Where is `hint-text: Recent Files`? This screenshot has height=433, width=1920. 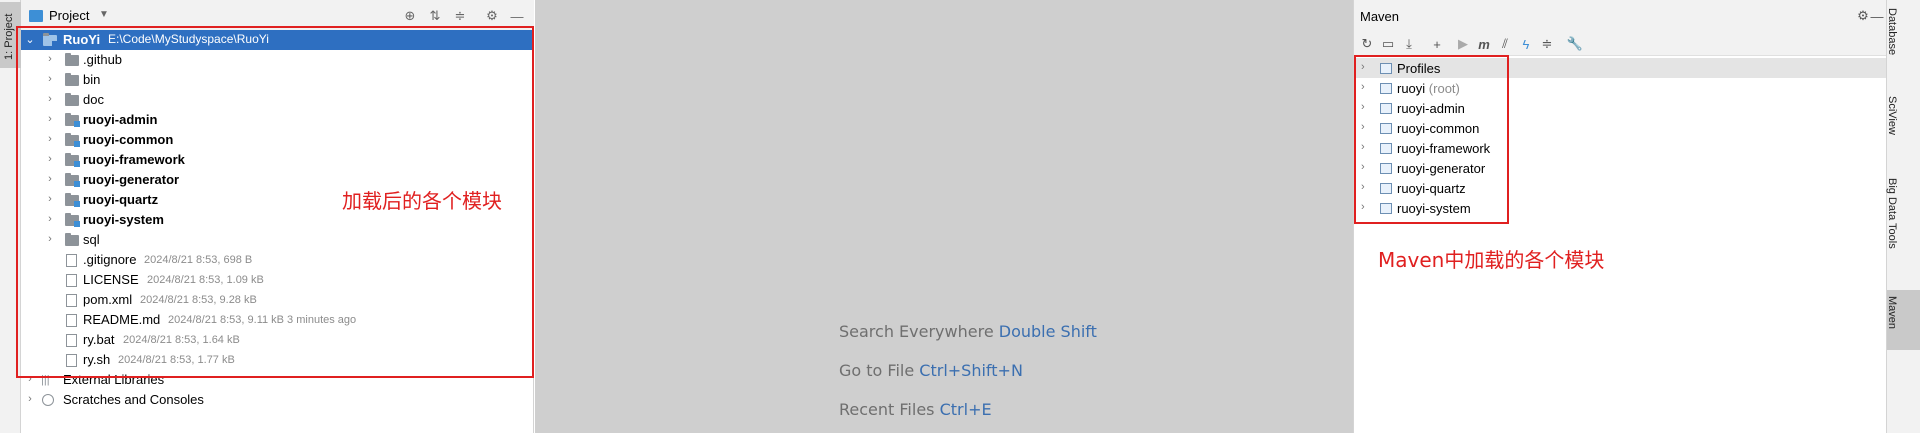
hint-text: Recent Files is located at coordinates (887, 409).